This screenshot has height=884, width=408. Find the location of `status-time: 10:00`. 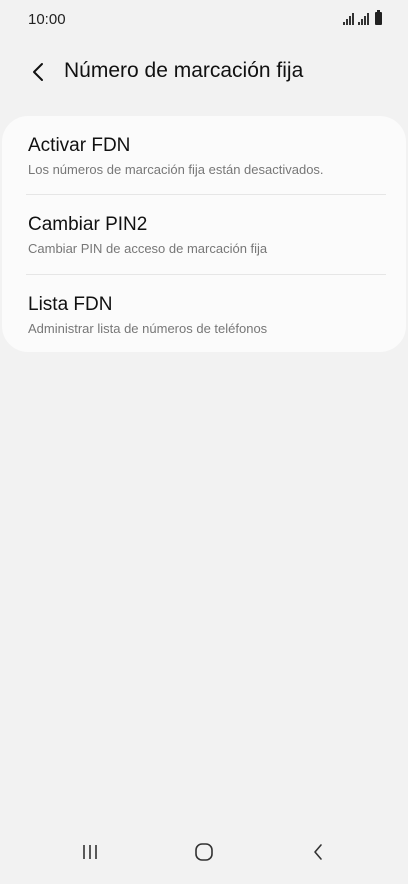

status-time: 10:00 is located at coordinates (47, 19).